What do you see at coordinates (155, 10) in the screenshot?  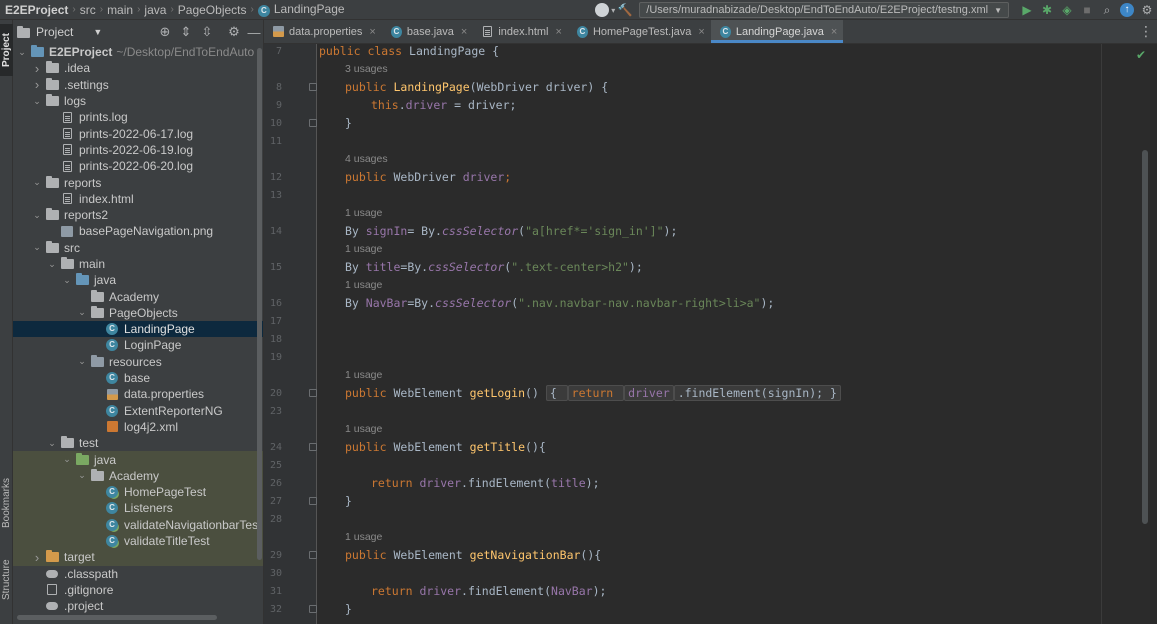 I see `breadcrumb-item: java` at bounding box center [155, 10].